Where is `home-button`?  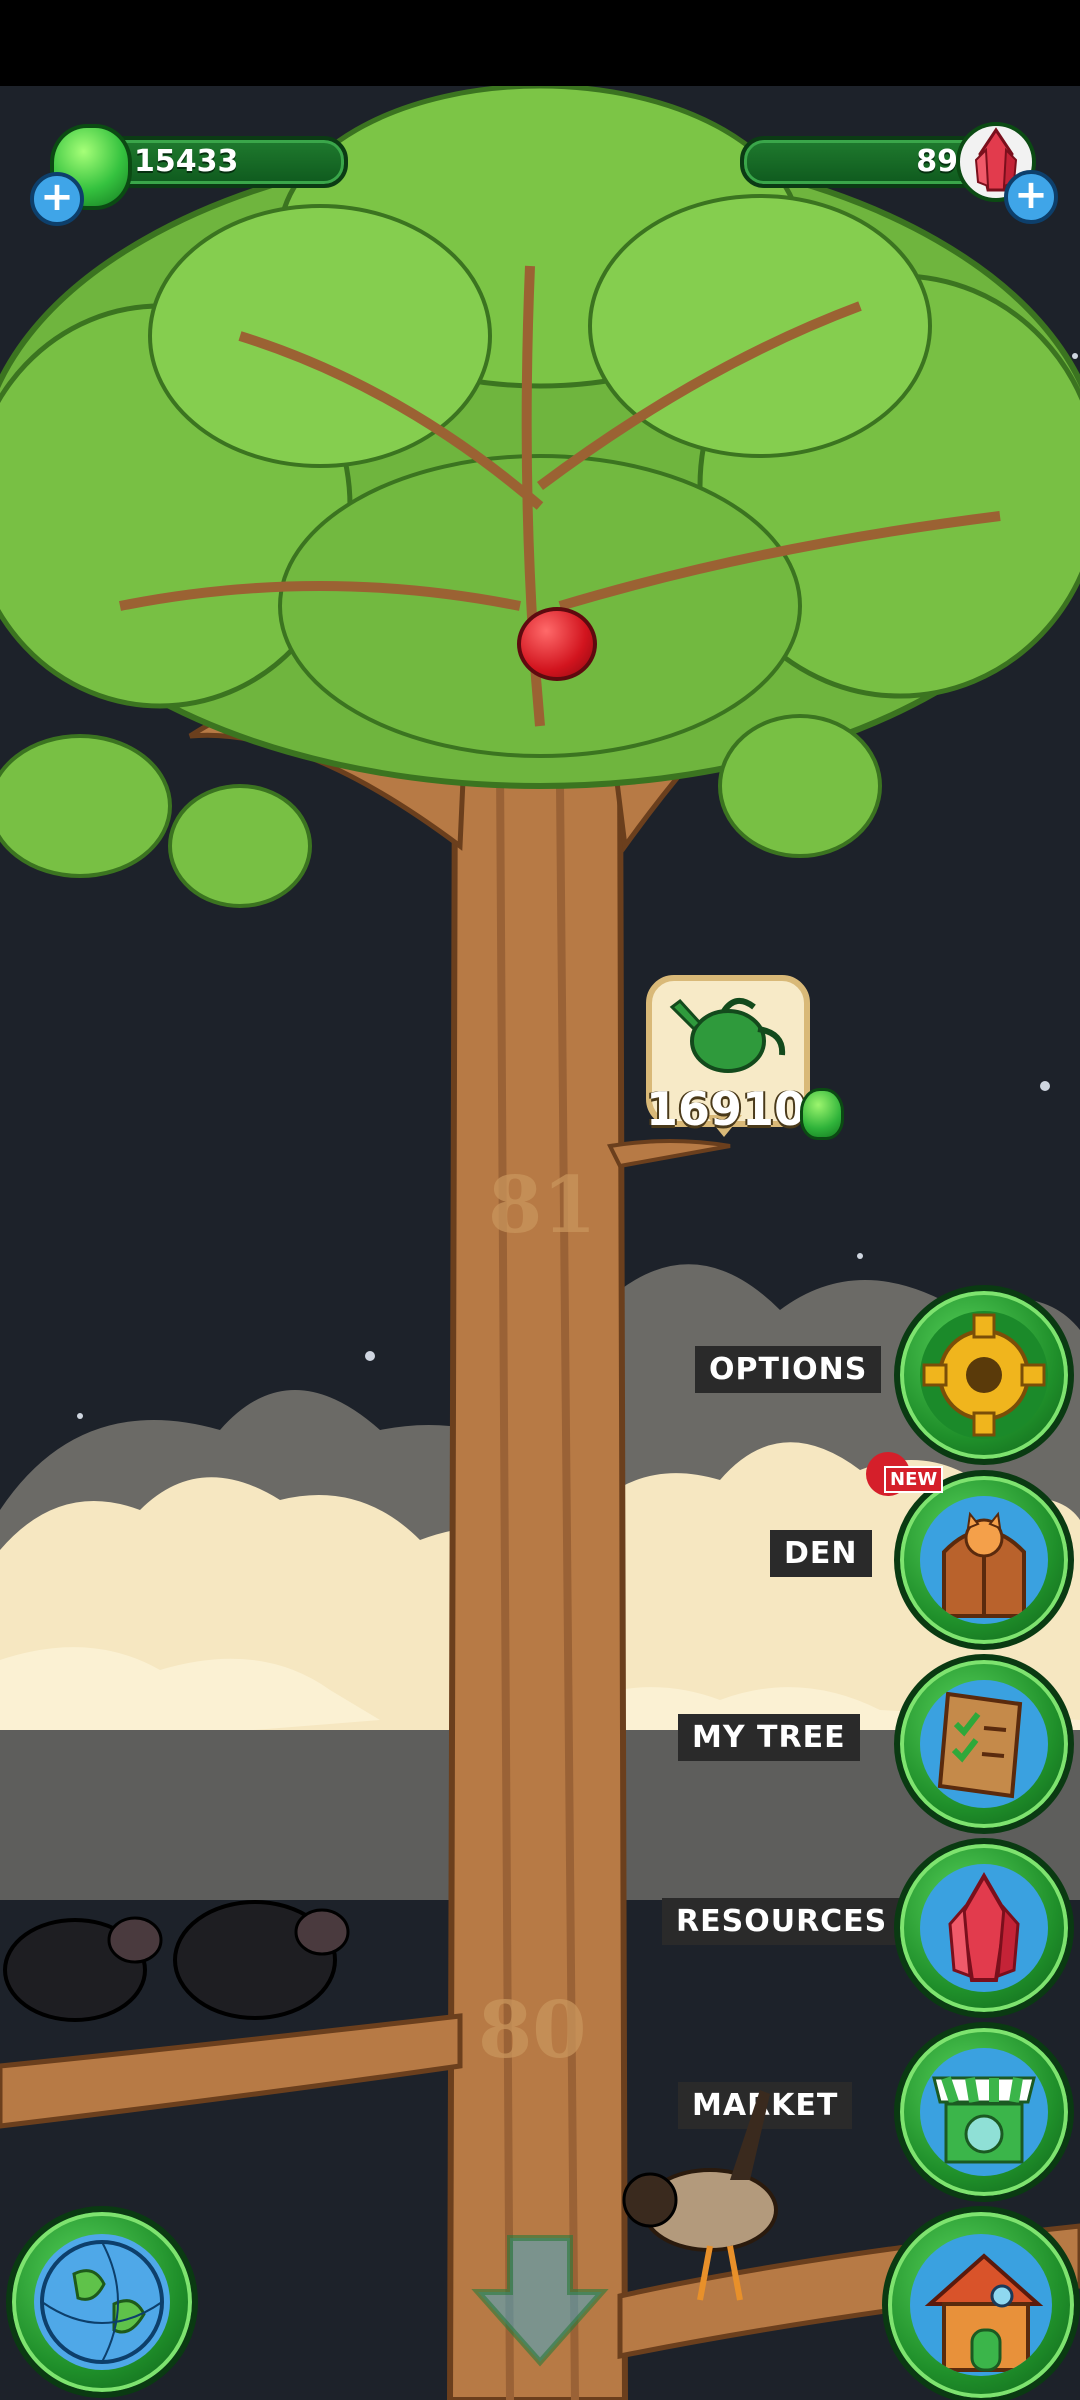
home-button is located at coordinates (981, 2303).